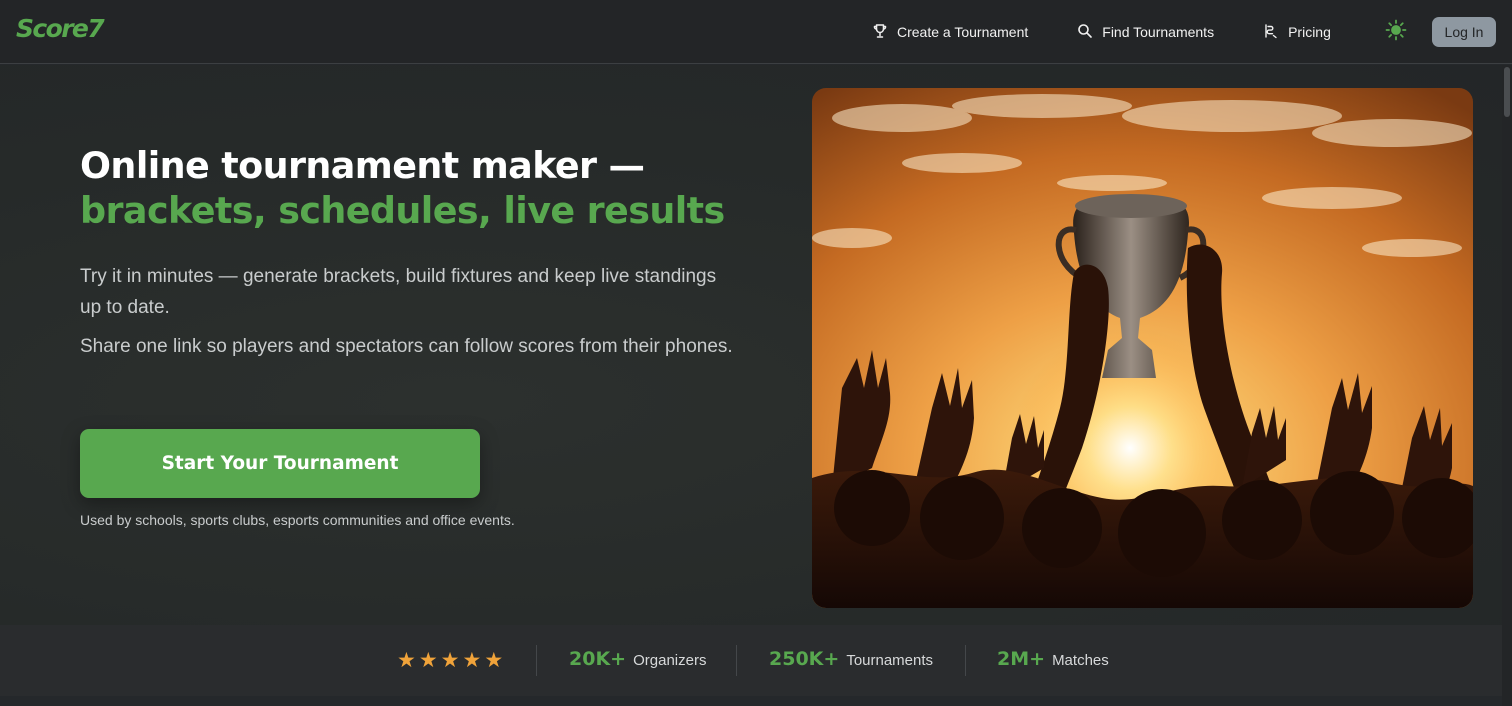 The height and width of the screenshot is (706, 1512). What do you see at coordinates (280, 463) in the screenshot?
I see `start-tournament-button: Start Your Tournament` at bounding box center [280, 463].